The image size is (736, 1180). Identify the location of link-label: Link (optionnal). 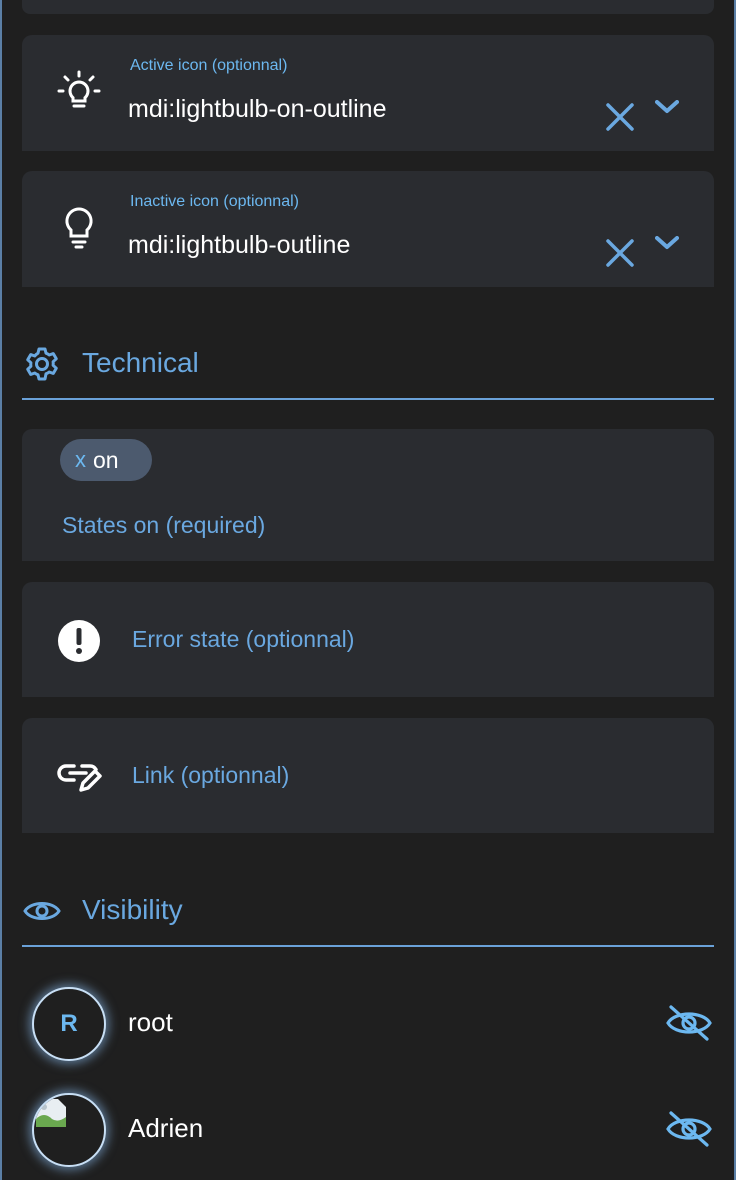
(211, 775).